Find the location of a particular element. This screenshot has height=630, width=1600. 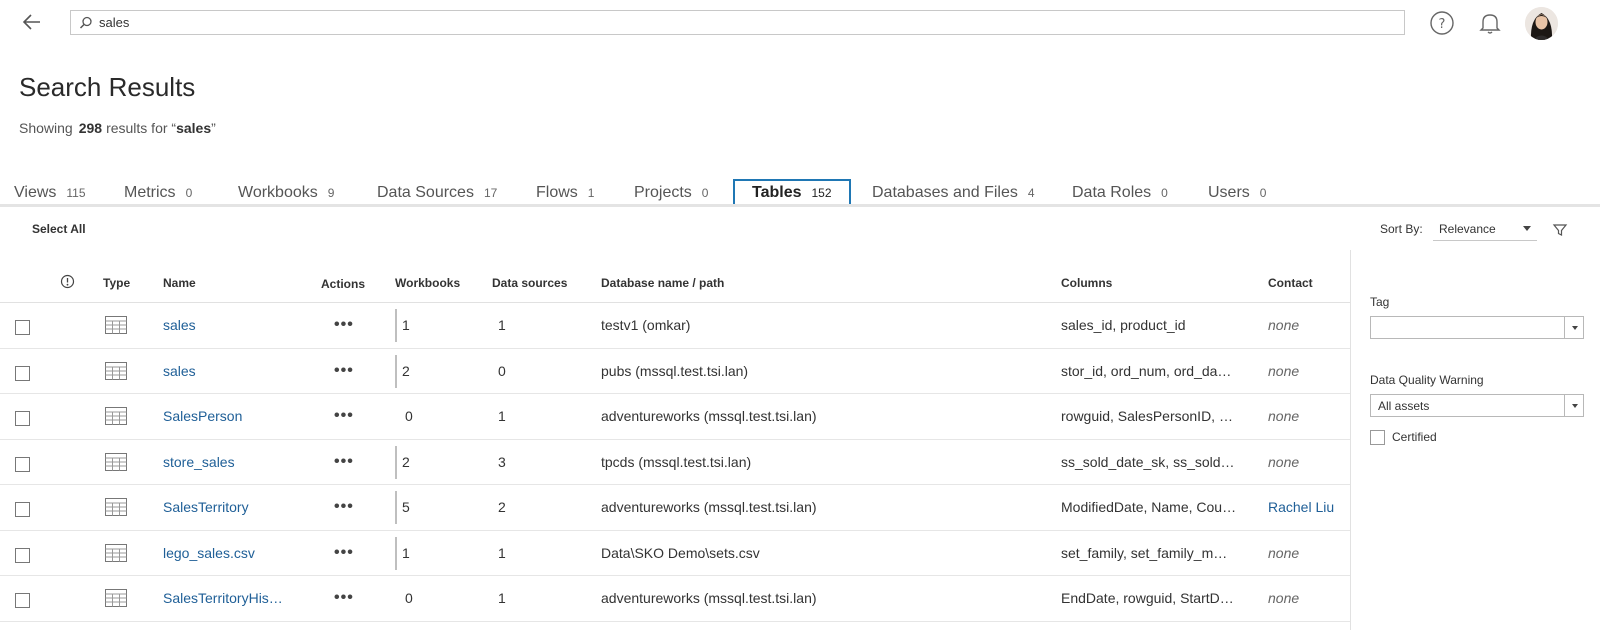

table-name-link: SalesPerson is located at coordinates (202, 416).